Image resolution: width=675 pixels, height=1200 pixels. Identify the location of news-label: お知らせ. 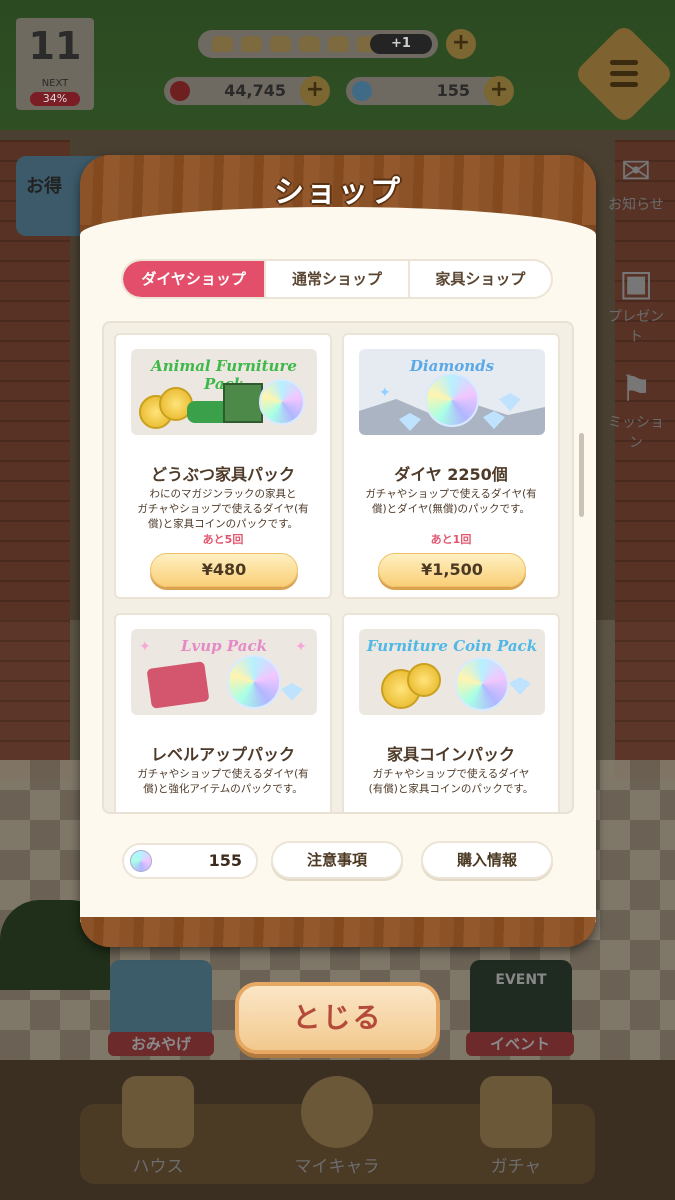
(636, 205).